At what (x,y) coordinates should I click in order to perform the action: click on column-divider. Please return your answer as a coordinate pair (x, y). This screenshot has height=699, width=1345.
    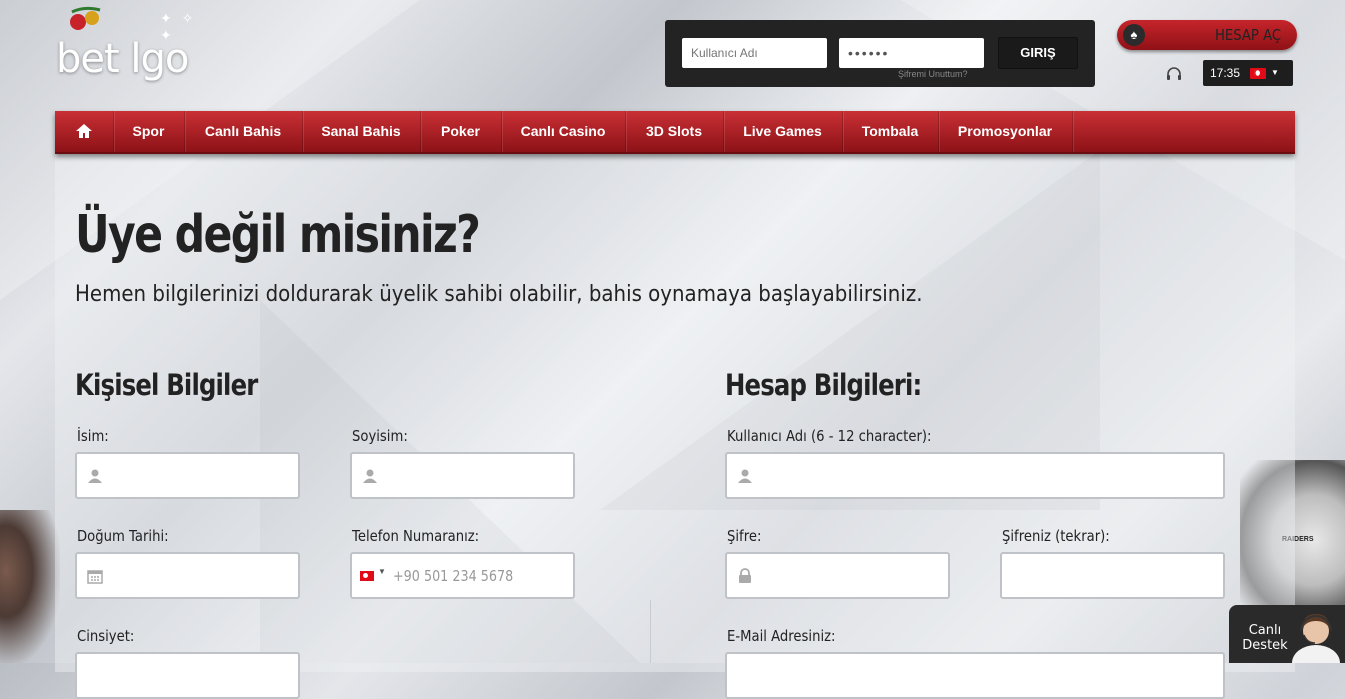
    Looking at the image, I should click on (650, 631).